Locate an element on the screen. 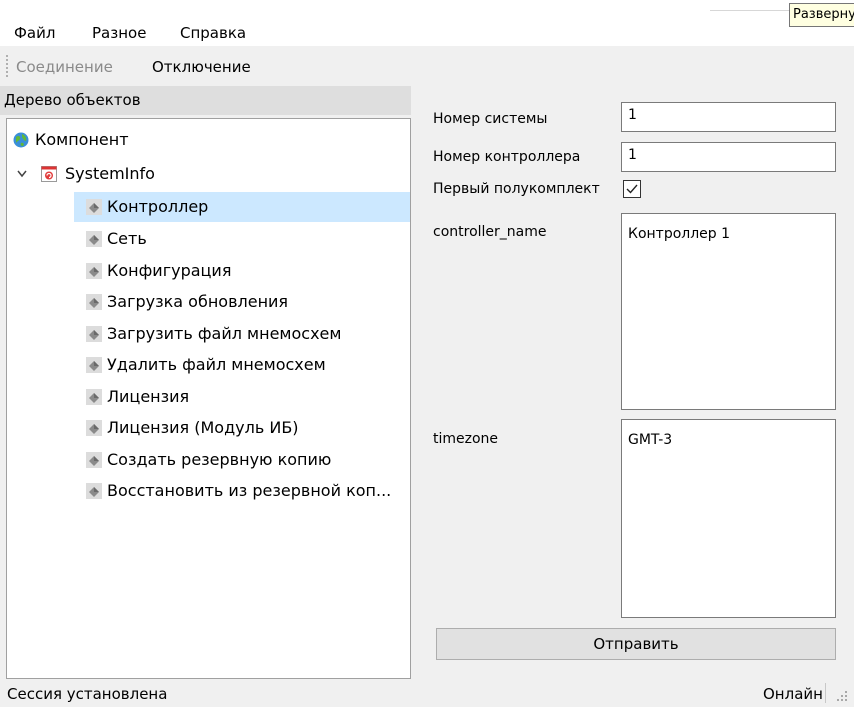 This screenshot has width=854, height=707. system-number-input: 1 is located at coordinates (728, 117).